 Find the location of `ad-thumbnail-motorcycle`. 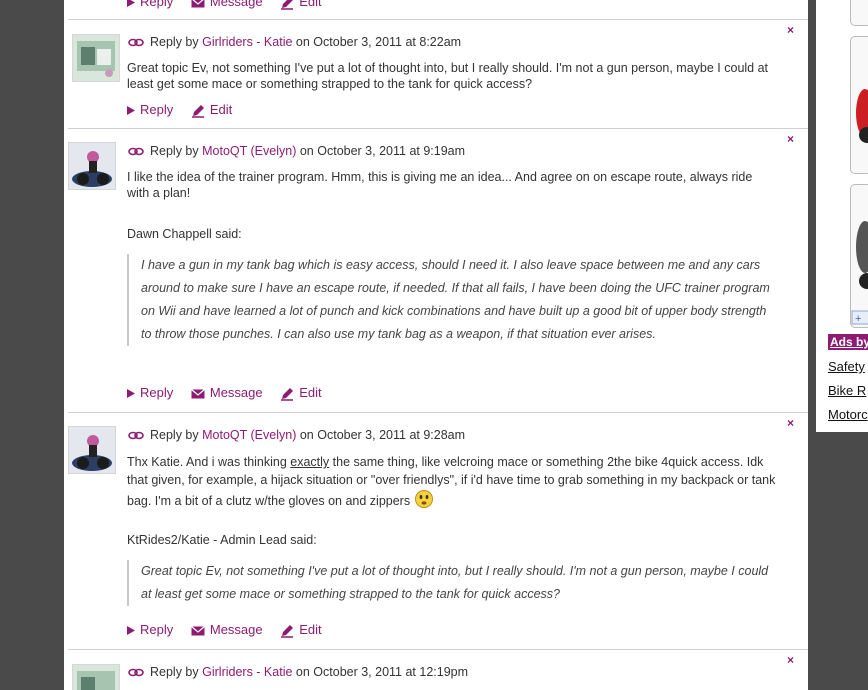

ad-thumbnail-motorcycle is located at coordinates (859, 105).